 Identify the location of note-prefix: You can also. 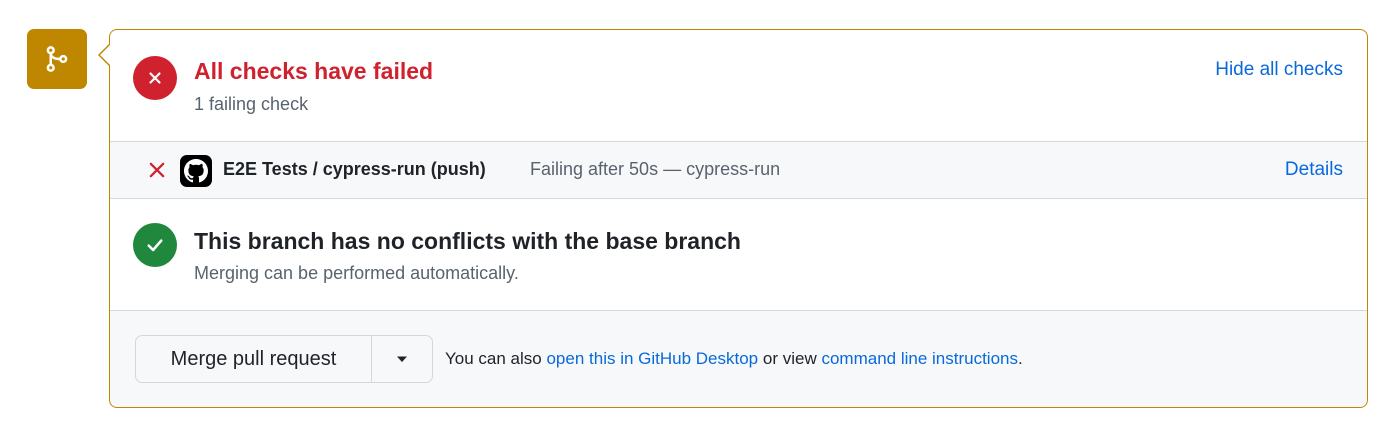
(493, 358).